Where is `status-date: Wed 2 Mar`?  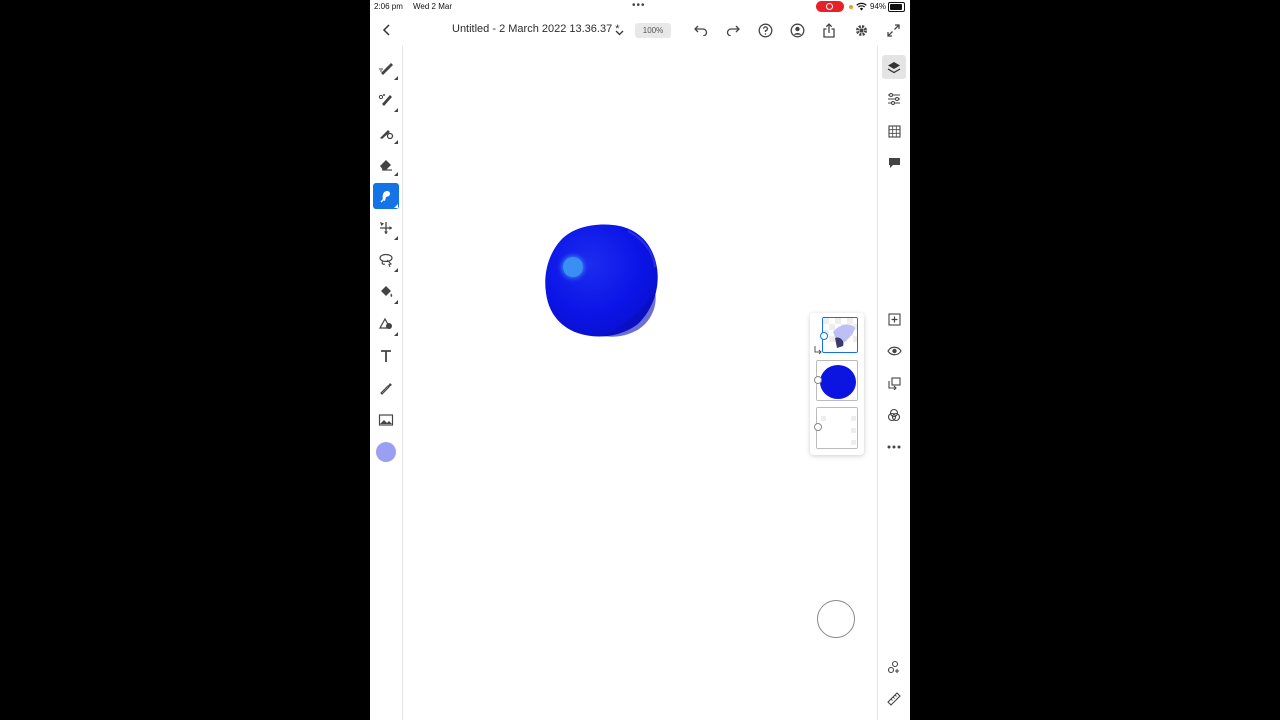 status-date: Wed 2 Mar is located at coordinates (432, 6).